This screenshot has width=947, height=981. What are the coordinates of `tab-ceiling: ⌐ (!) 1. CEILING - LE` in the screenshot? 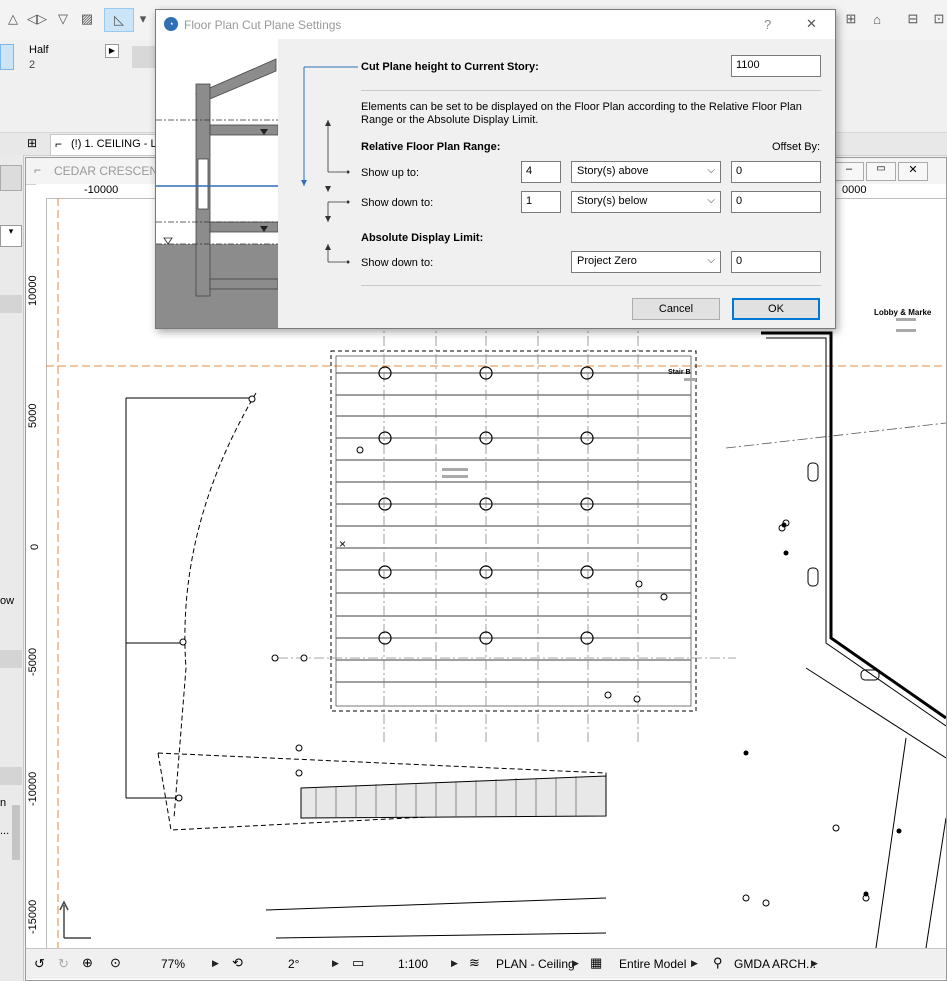 It's located at (111, 145).